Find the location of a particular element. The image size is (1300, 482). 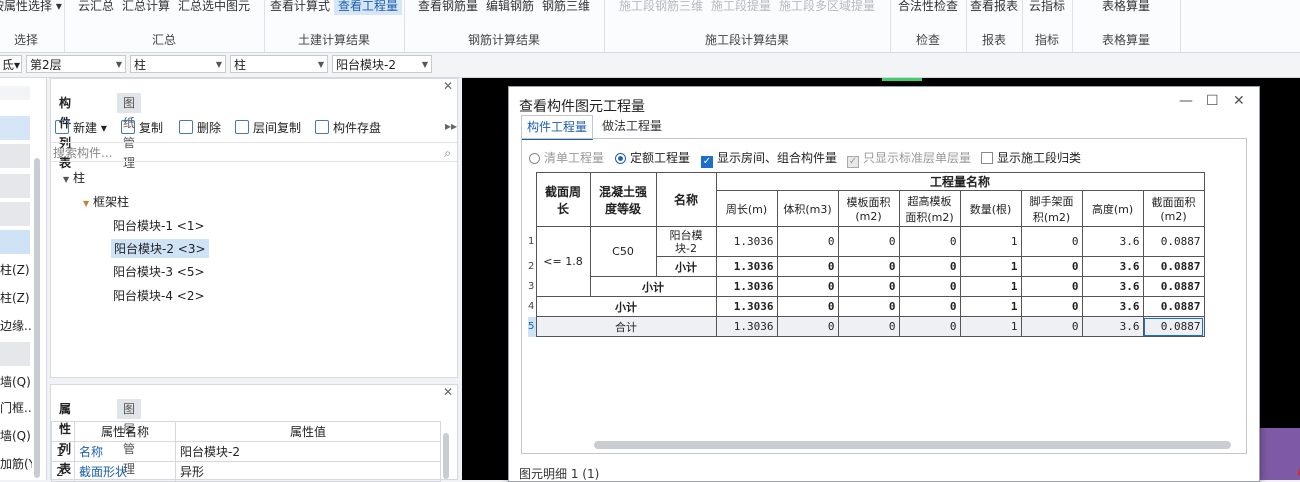

check-show-room: ✓ 显示房间、组合构件量 is located at coordinates (769, 158).